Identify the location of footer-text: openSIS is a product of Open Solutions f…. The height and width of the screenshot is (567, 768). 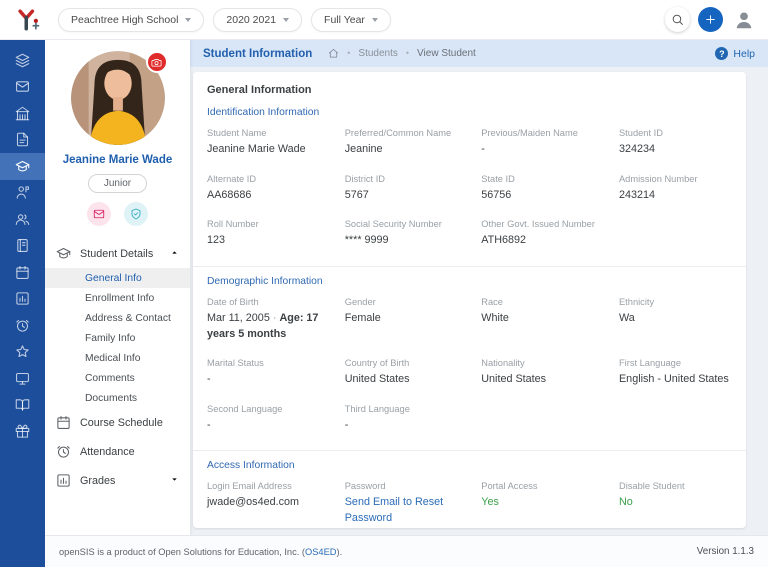
(201, 551).